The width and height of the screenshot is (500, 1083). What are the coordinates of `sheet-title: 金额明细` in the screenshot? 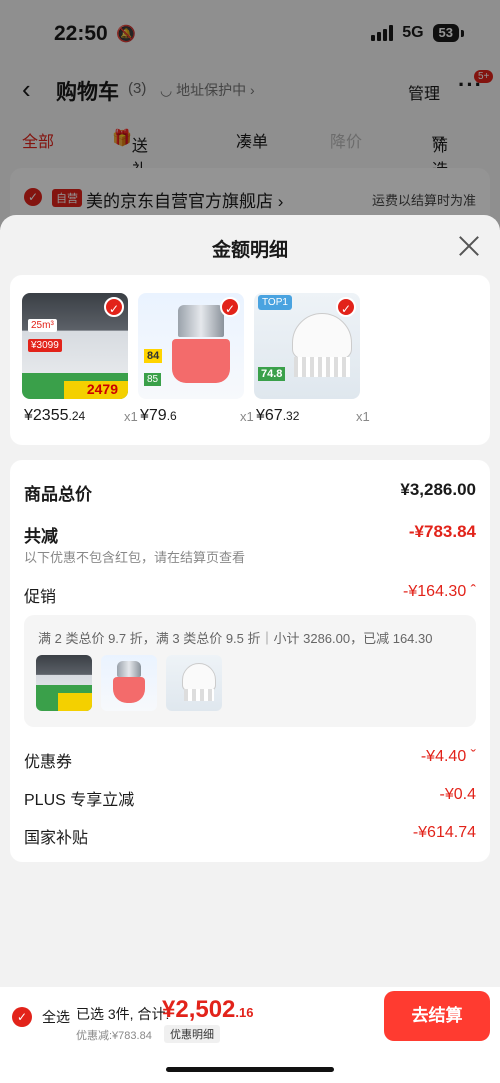 It's located at (249, 250).